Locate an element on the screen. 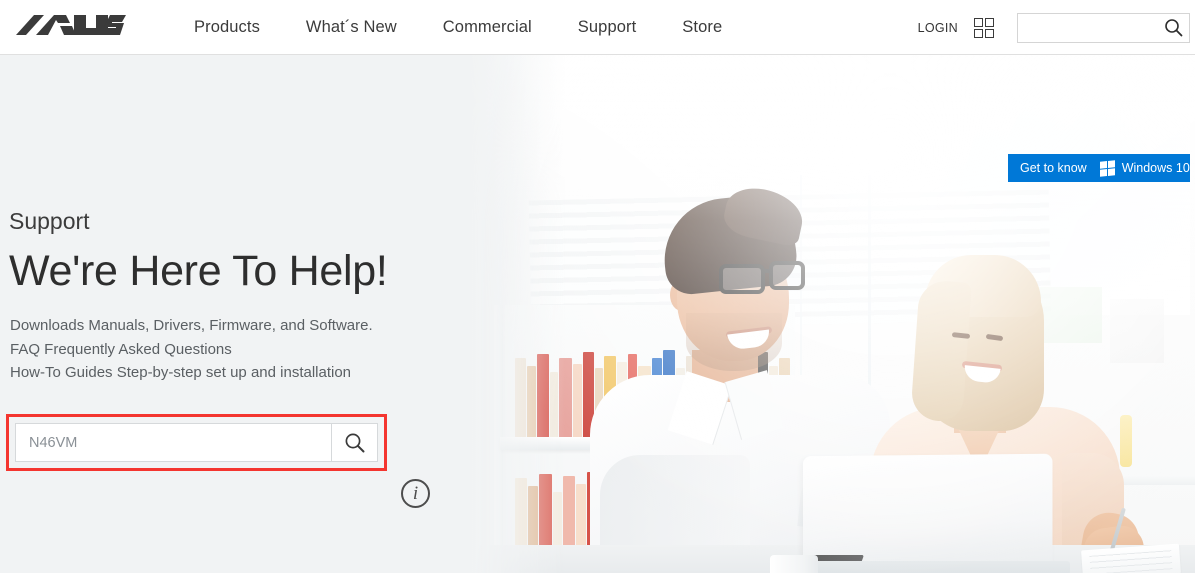 This screenshot has height=573, width=1195. header-utilities: LOGIN is located at coordinates (1056, 27).